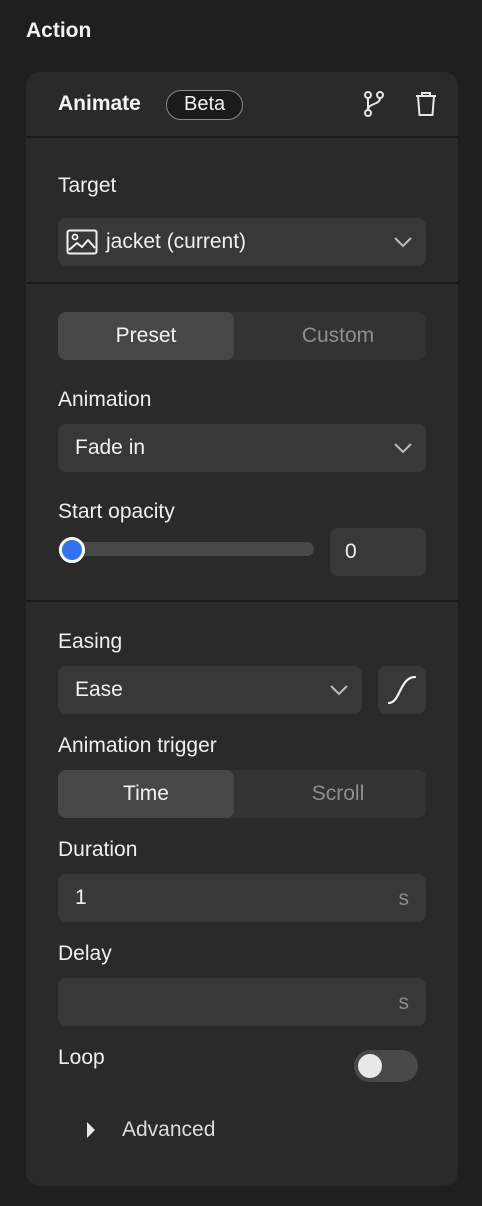  I want to click on tab-scroll: Scroll, so click(338, 794).